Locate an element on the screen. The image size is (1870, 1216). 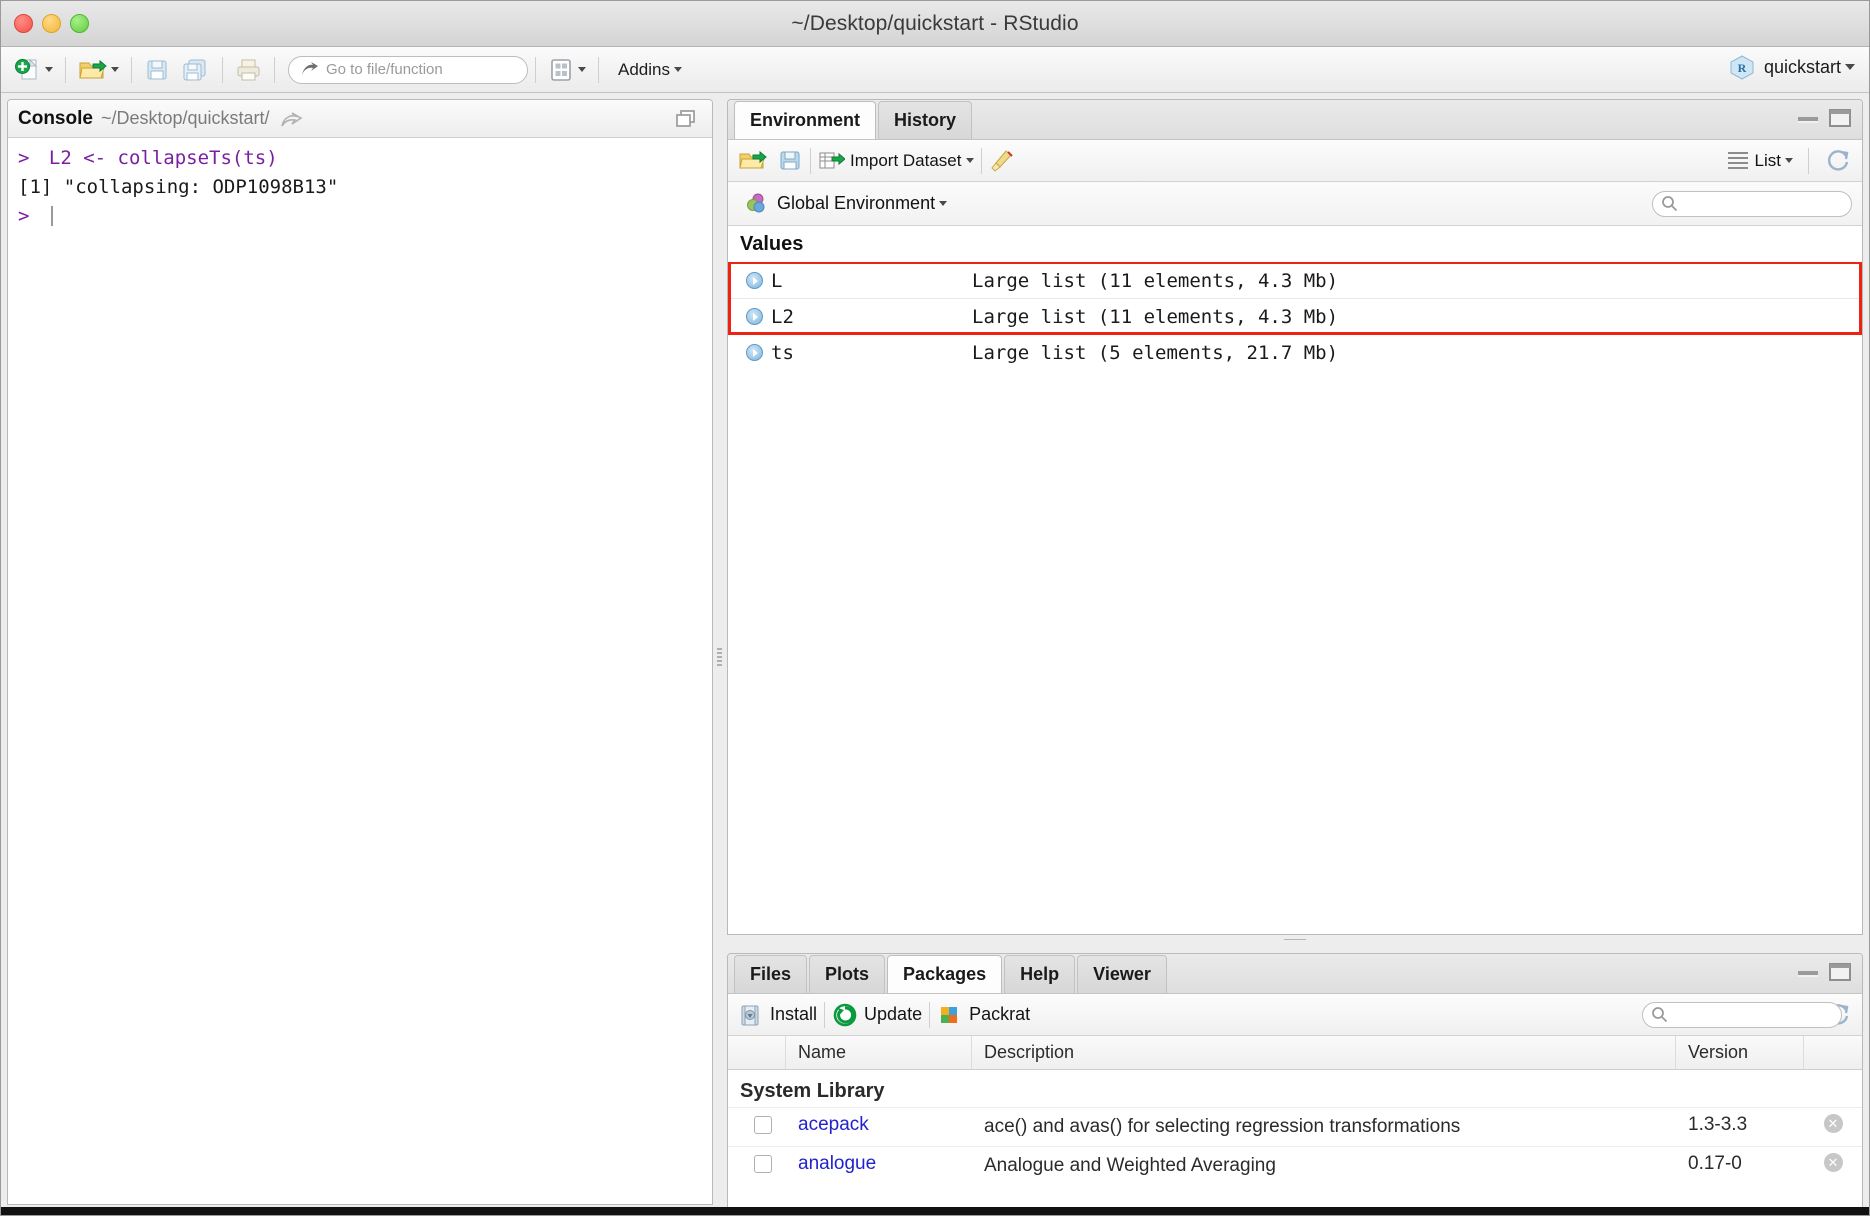
print-button is located at coordinates (248, 70).